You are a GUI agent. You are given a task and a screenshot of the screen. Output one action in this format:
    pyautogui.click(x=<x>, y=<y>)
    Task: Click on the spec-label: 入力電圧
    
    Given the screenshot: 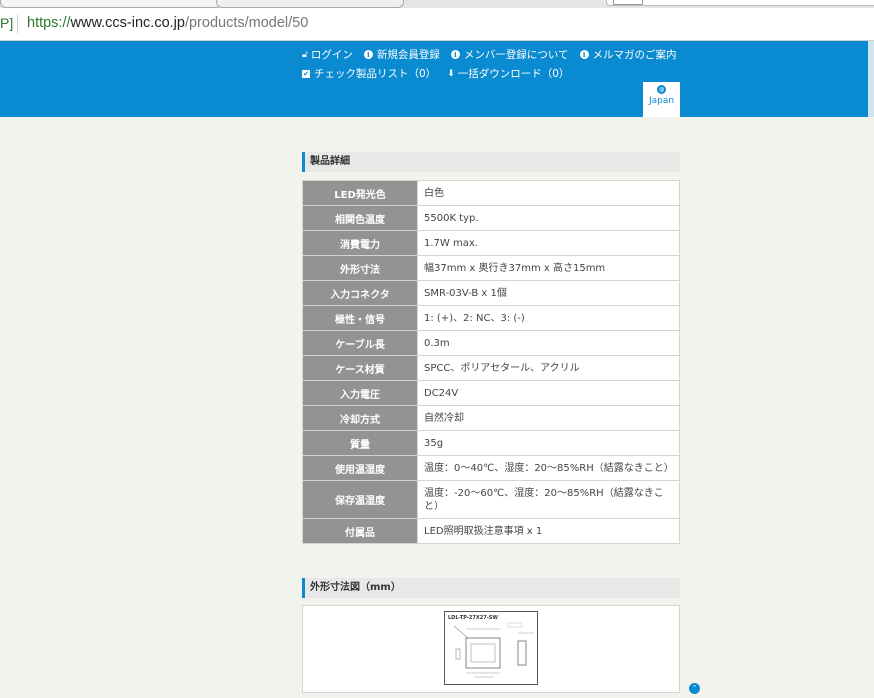 What is the action you would take?
    pyautogui.click(x=360, y=393)
    